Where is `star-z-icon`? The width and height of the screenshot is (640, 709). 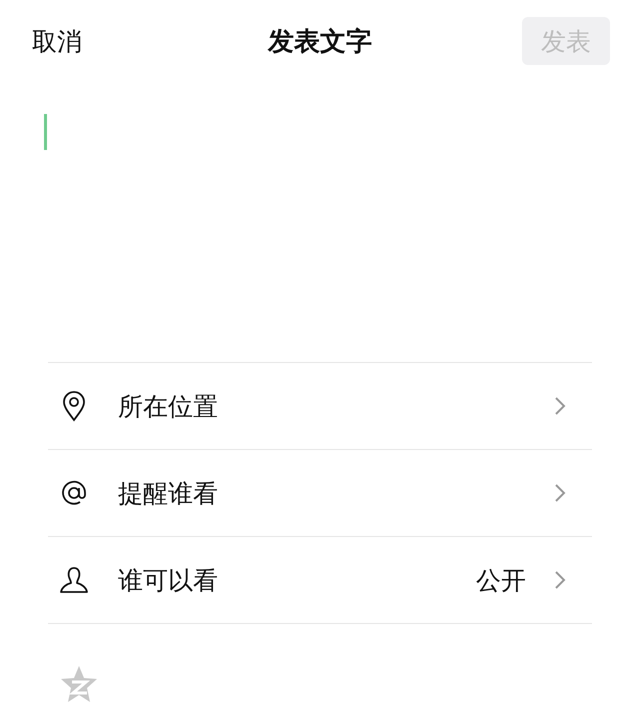
star-z-icon is located at coordinates (79, 684).